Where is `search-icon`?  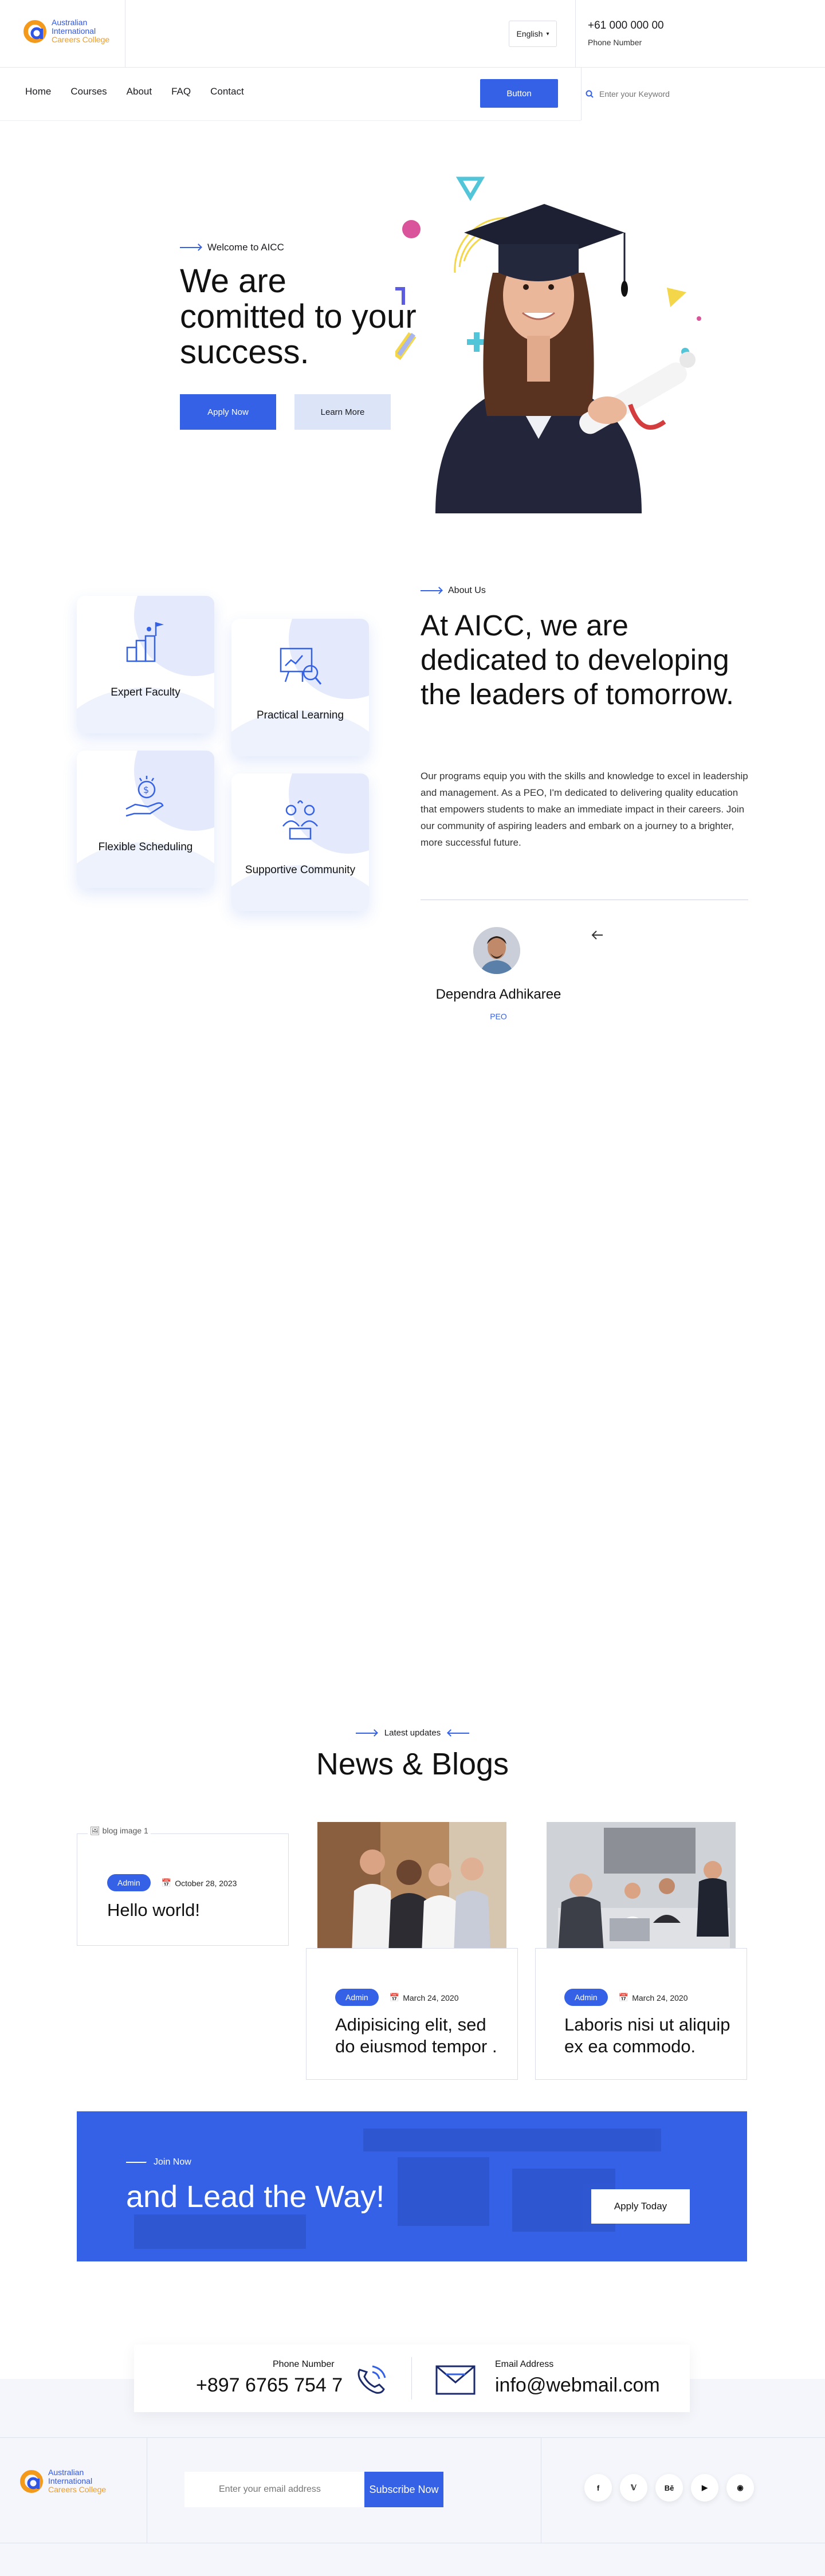
search-icon is located at coordinates (590, 94).